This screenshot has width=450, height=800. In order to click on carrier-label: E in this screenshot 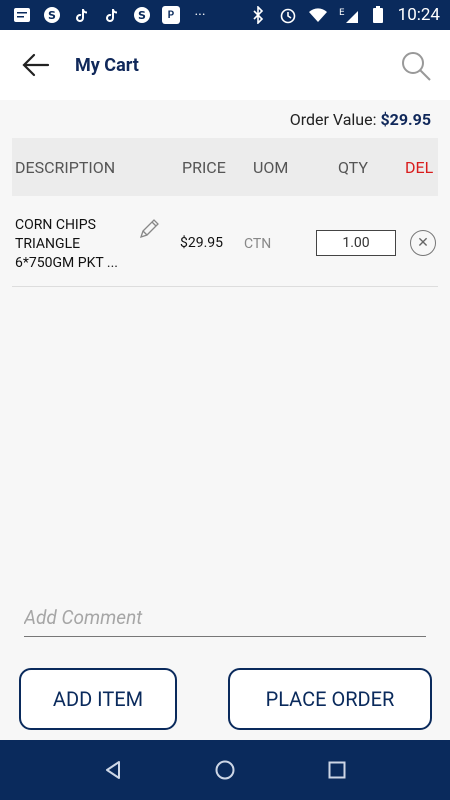, I will do `click(342, 13)`.